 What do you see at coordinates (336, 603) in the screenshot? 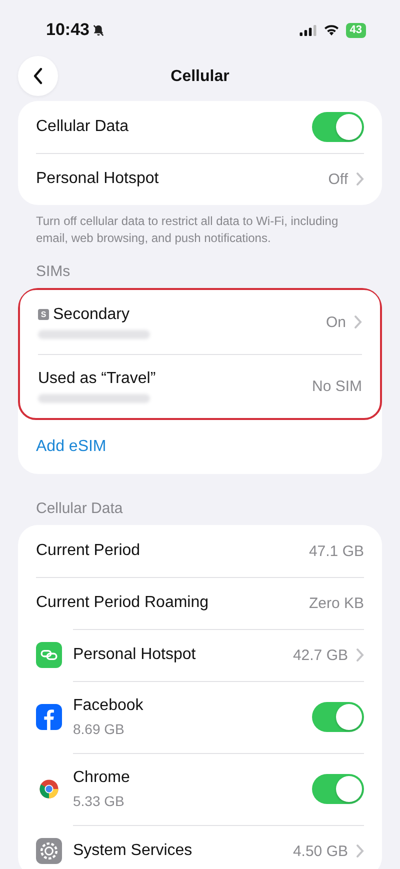
I see `row-value: Zero KB` at bounding box center [336, 603].